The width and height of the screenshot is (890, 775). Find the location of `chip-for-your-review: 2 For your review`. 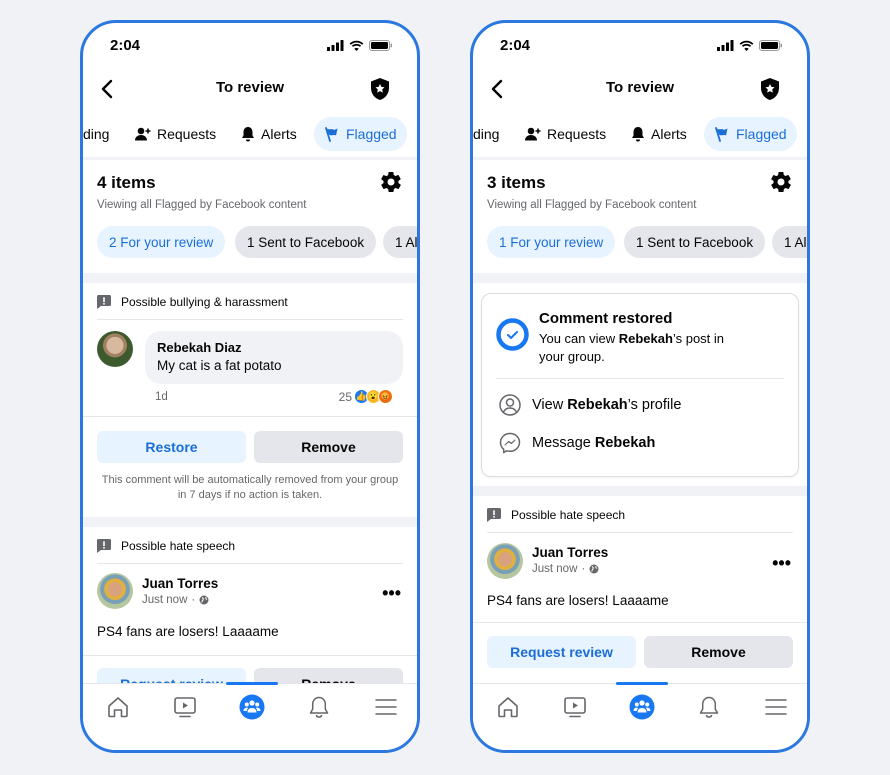

chip-for-your-review: 2 For your review is located at coordinates (161, 242).